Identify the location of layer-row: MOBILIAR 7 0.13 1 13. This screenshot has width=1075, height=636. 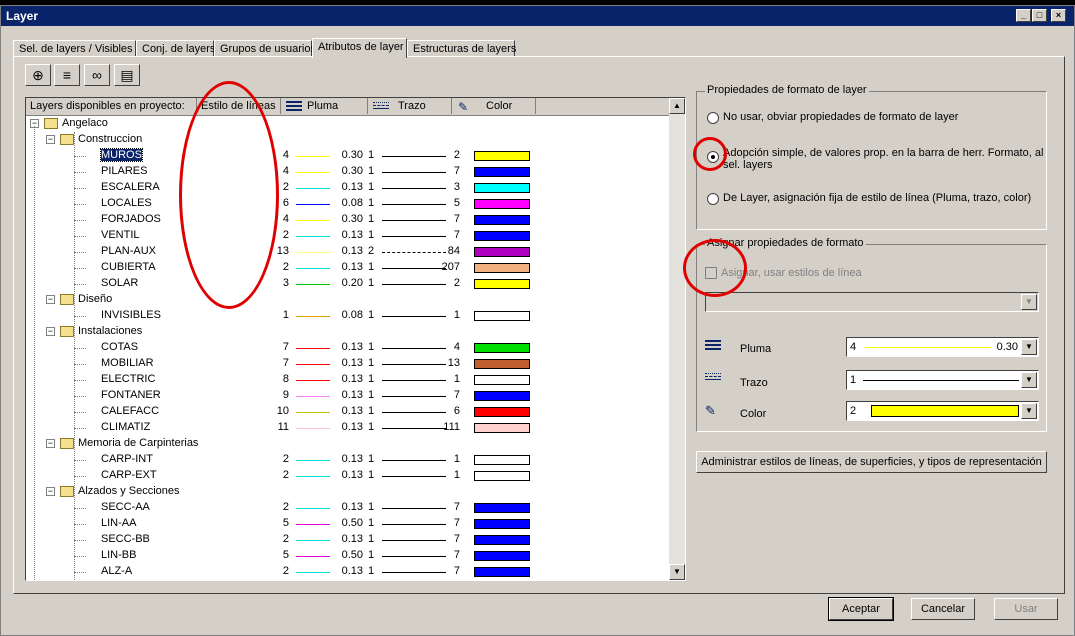
(348, 364).